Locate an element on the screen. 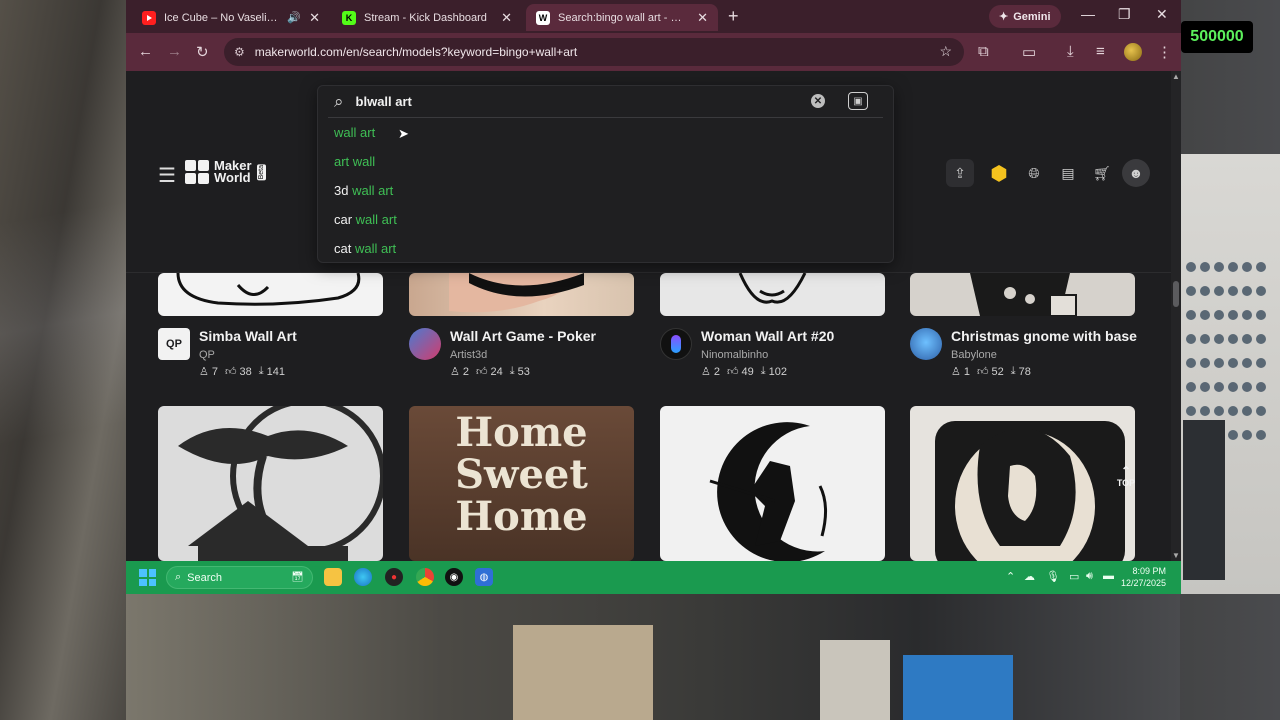  back-icon: ← is located at coordinates (145, 51).